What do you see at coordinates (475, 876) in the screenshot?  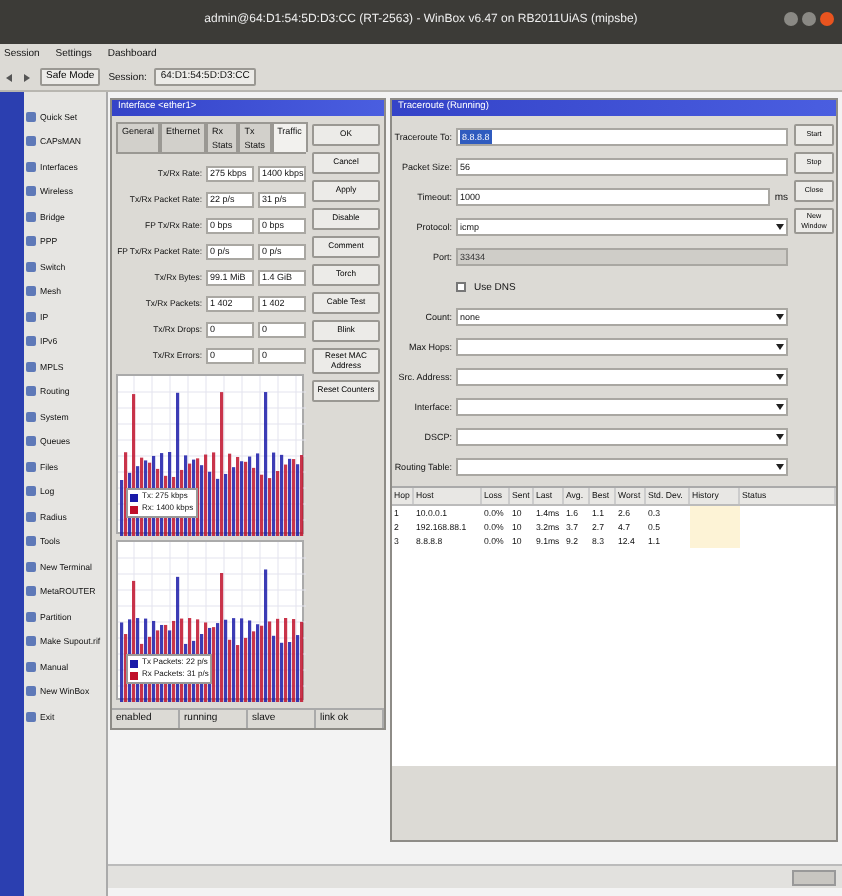 I see `horizontal-scrollbar` at bounding box center [475, 876].